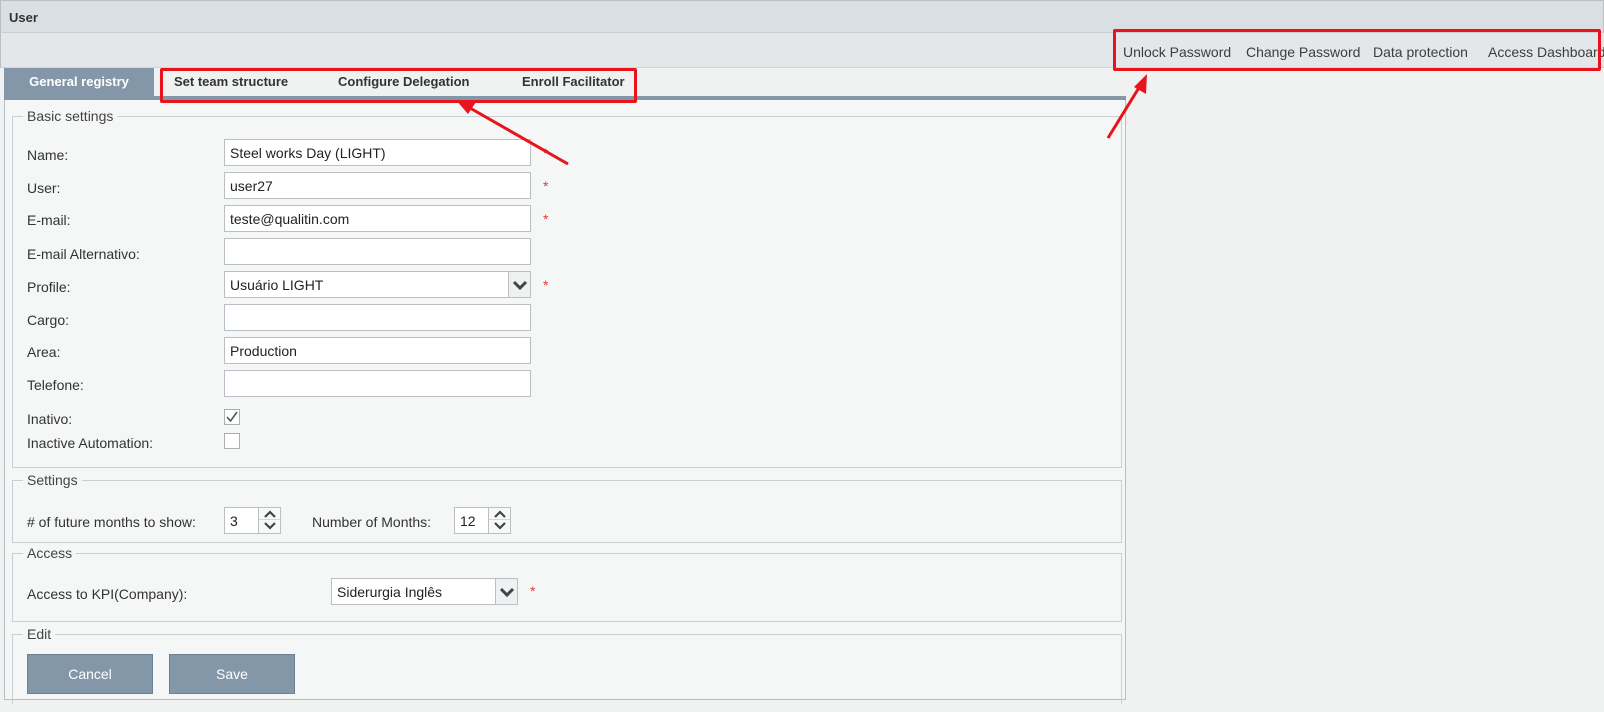 The image size is (1604, 712). What do you see at coordinates (533, 591) in the screenshot?
I see `kpi-required-mark: *` at bounding box center [533, 591].